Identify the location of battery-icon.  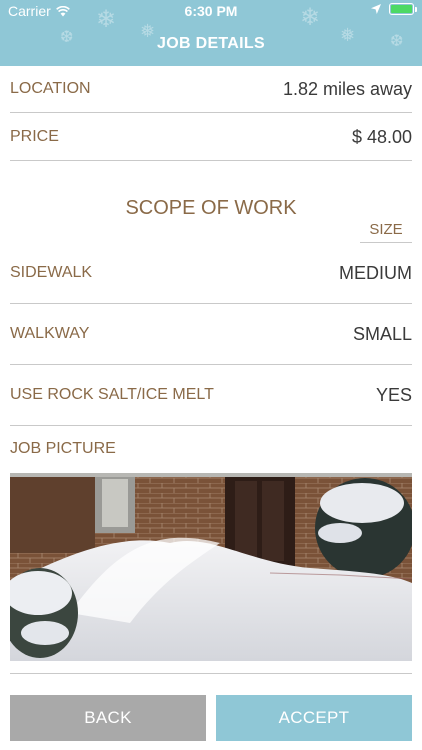
(403, 9).